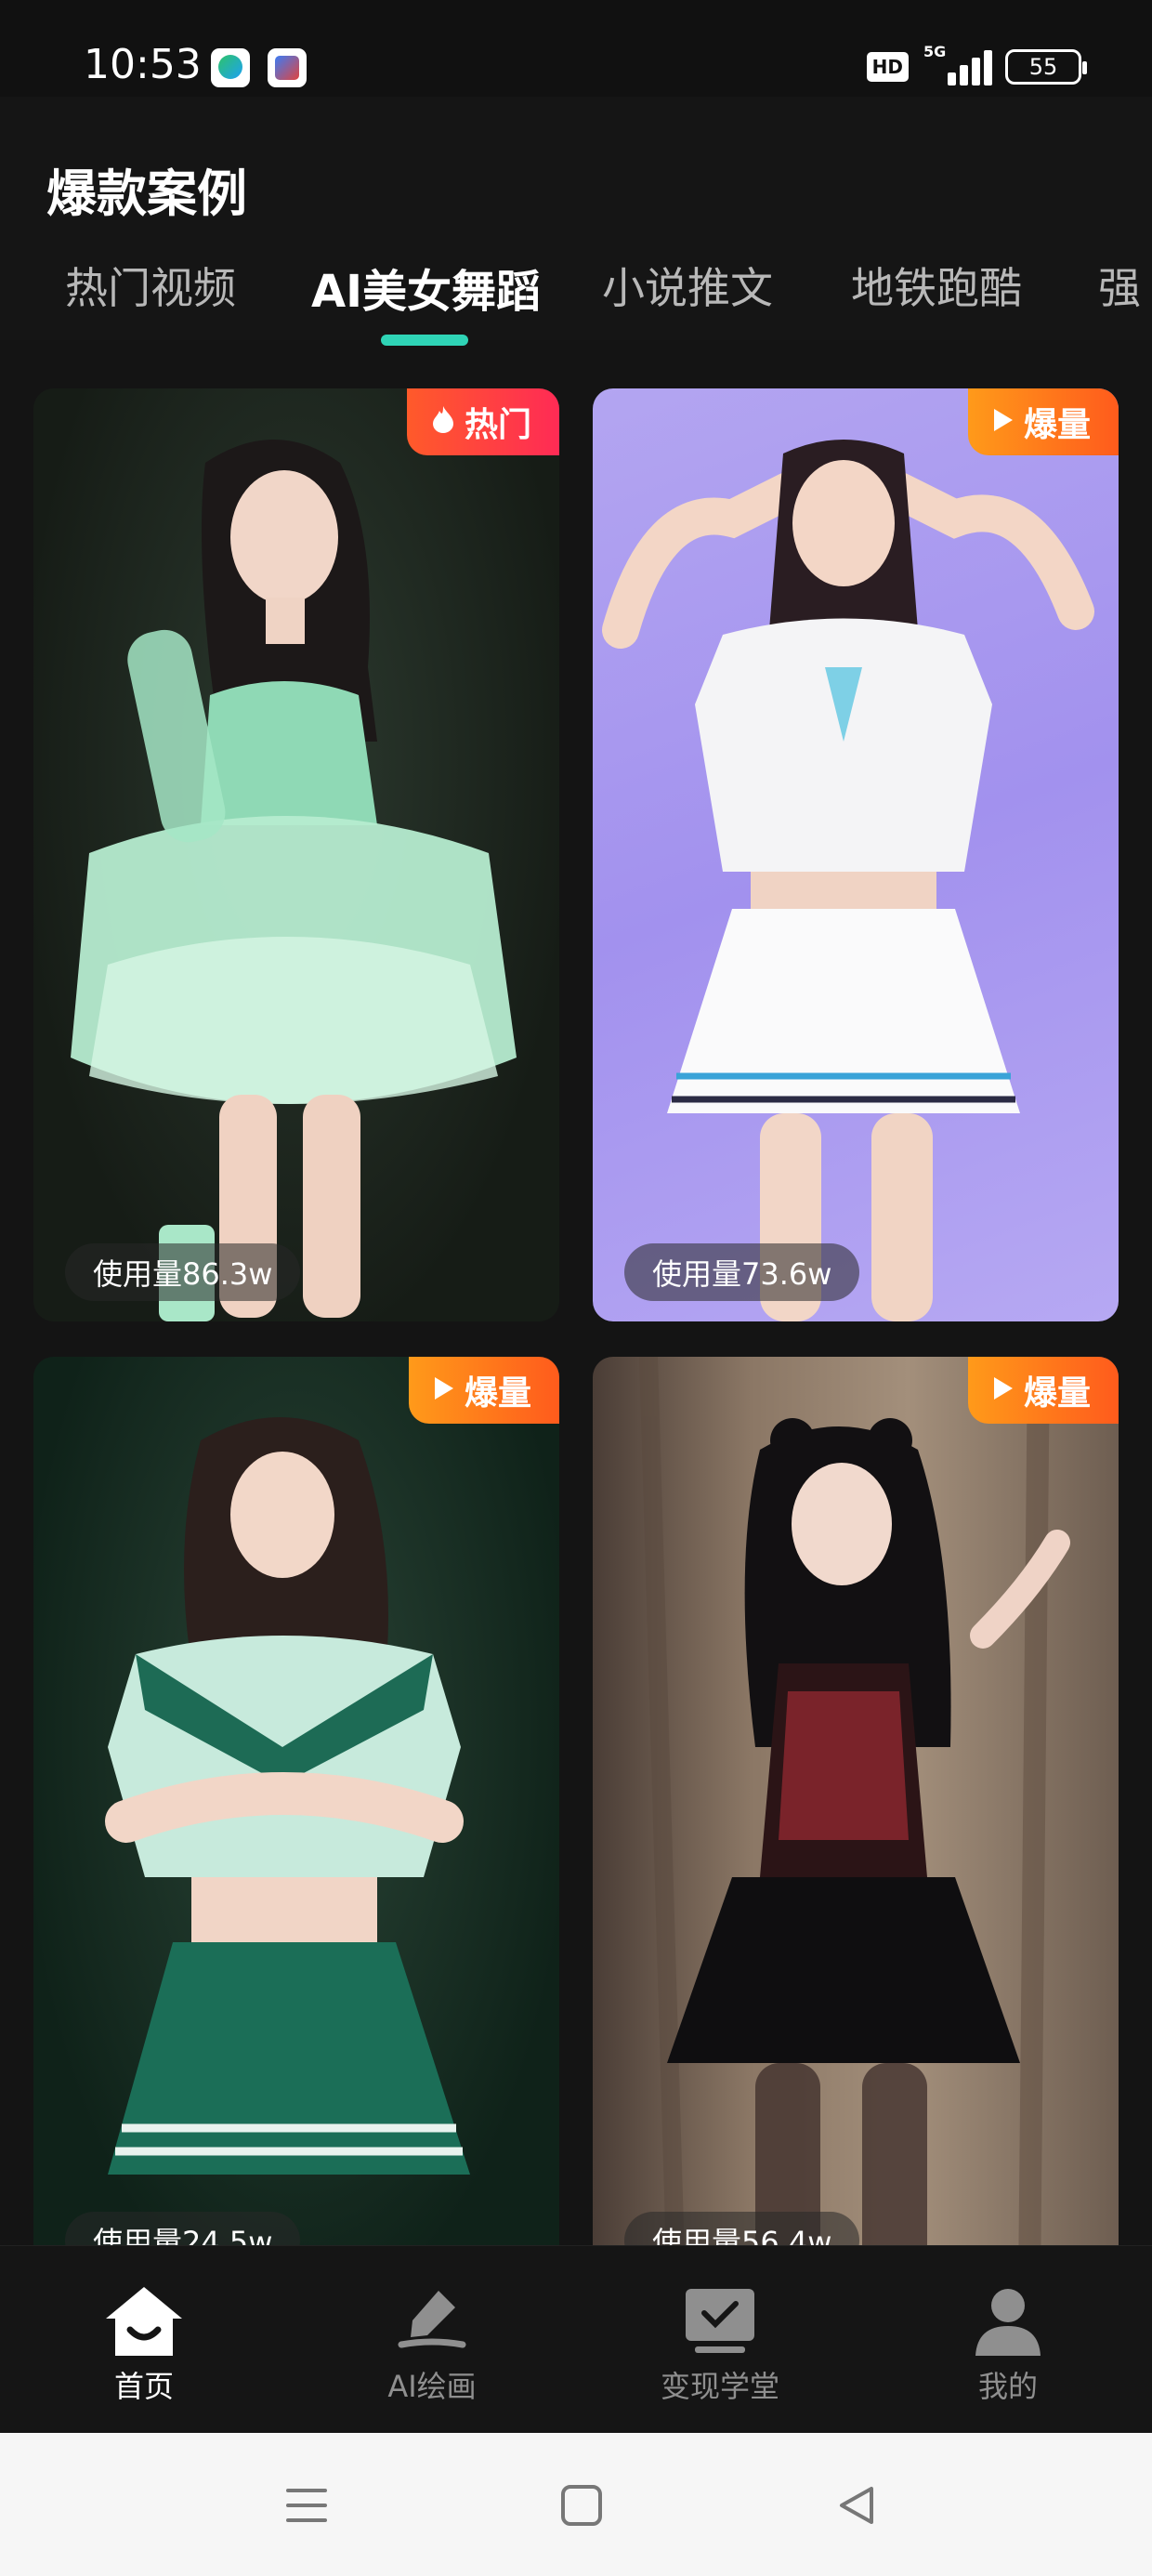  I want to click on home-square-icon, so click(581, 2505).